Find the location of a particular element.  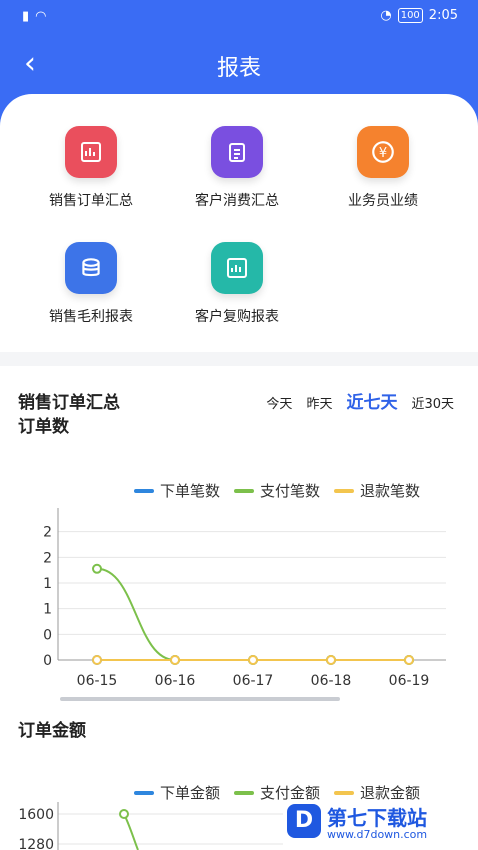

watermark-url: www.d7down.com is located at coordinates (377, 834).